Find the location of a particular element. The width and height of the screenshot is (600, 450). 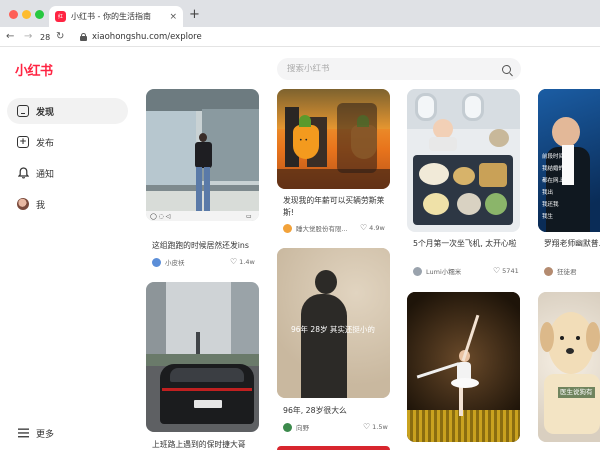

maximize-window-button is located at coordinates (39, 14).